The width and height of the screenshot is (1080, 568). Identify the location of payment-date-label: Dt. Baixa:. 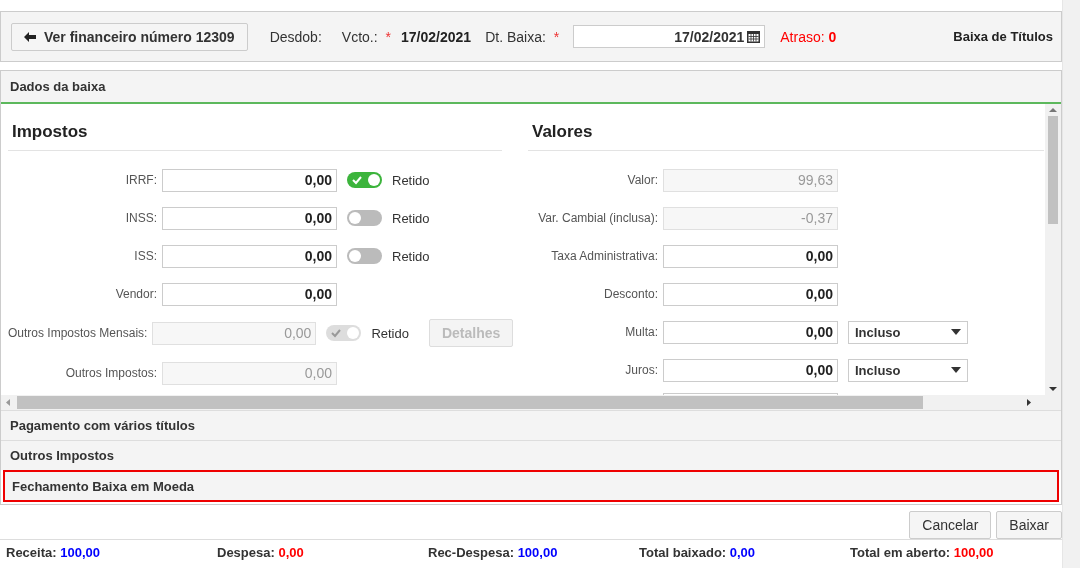
(515, 36).